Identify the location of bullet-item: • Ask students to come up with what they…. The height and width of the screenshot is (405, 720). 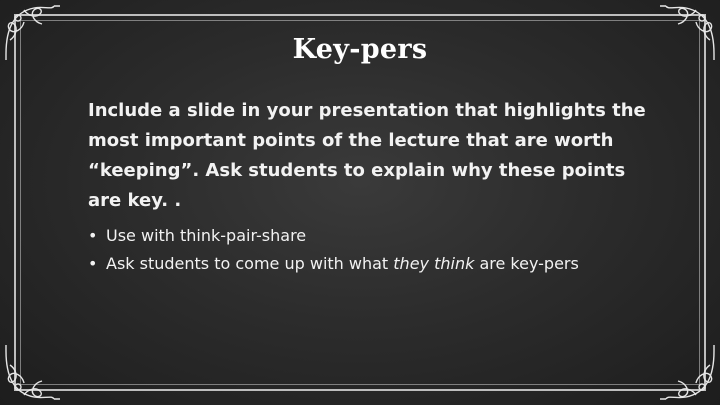
(368, 264).